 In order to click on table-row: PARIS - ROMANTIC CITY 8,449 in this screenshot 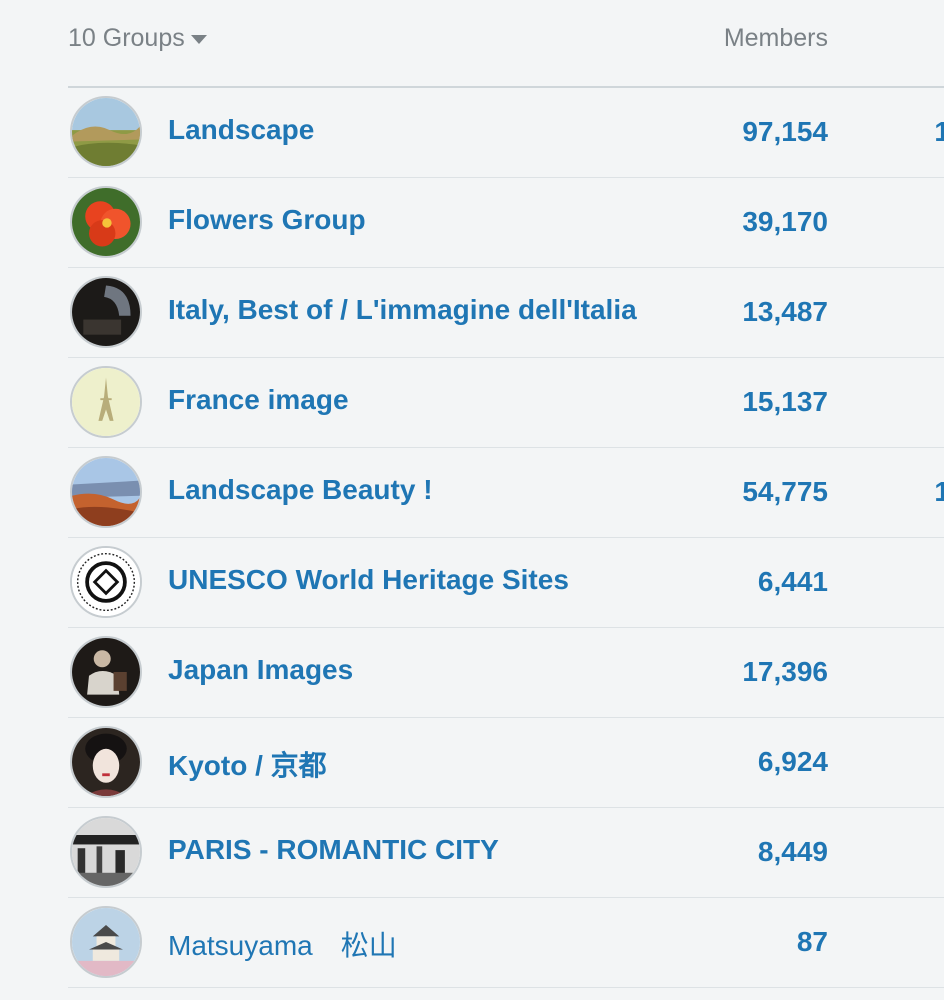, I will do `click(506, 853)`.